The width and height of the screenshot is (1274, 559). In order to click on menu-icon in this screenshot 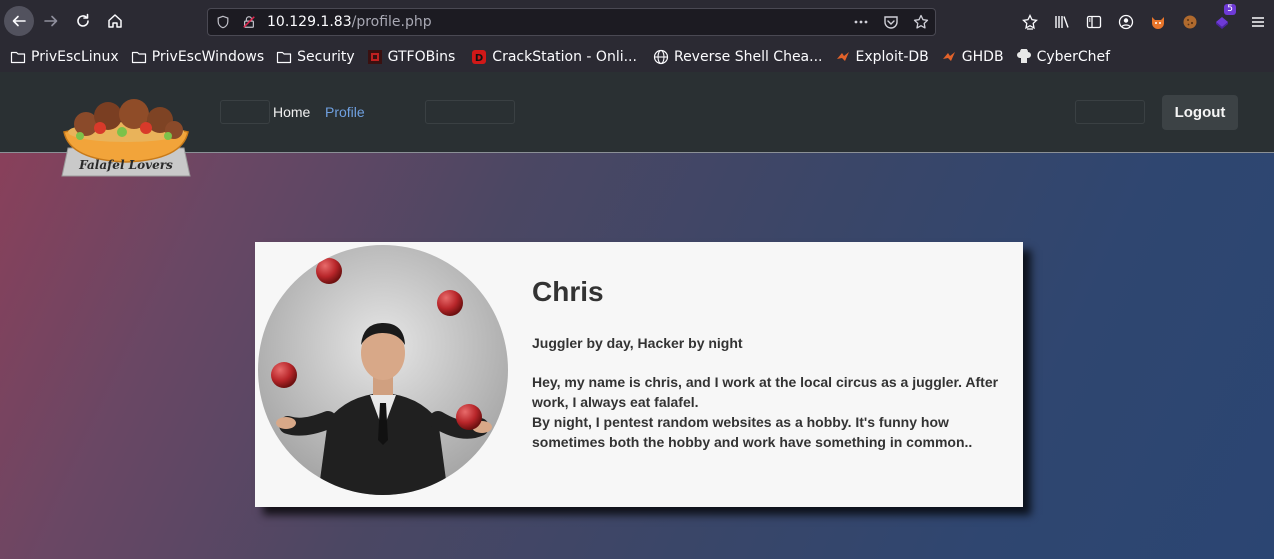, I will do `click(1258, 22)`.